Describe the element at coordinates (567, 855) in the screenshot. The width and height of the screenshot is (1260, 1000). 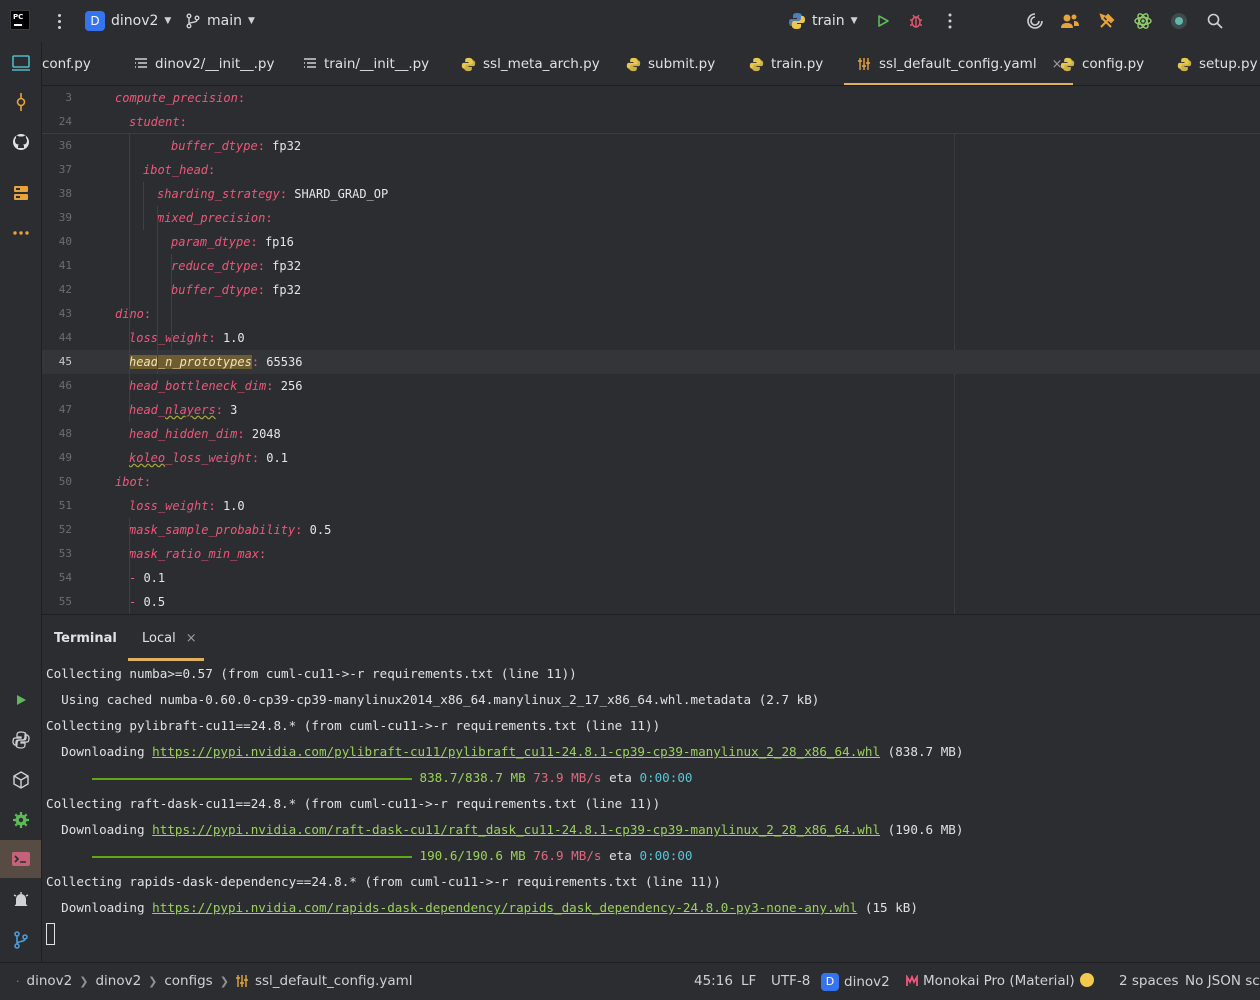
I see `download-speed: 76.9 MB/s` at that location.